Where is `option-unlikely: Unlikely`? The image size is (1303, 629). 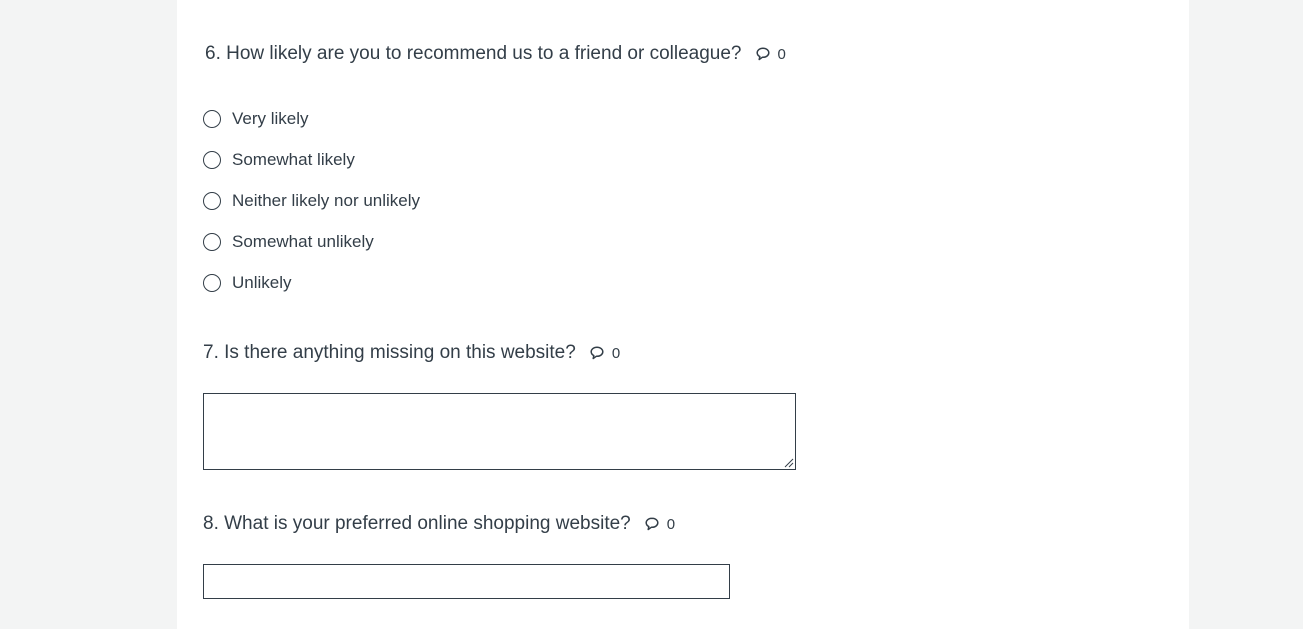
option-unlikely: Unlikely is located at coordinates (311, 282).